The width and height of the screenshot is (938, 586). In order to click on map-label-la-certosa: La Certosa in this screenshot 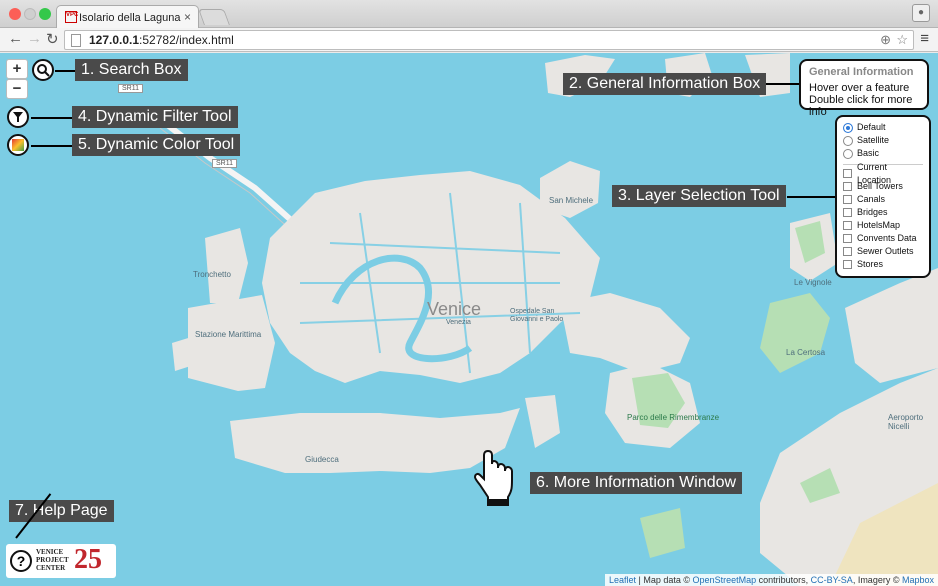, I will do `click(806, 352)`.